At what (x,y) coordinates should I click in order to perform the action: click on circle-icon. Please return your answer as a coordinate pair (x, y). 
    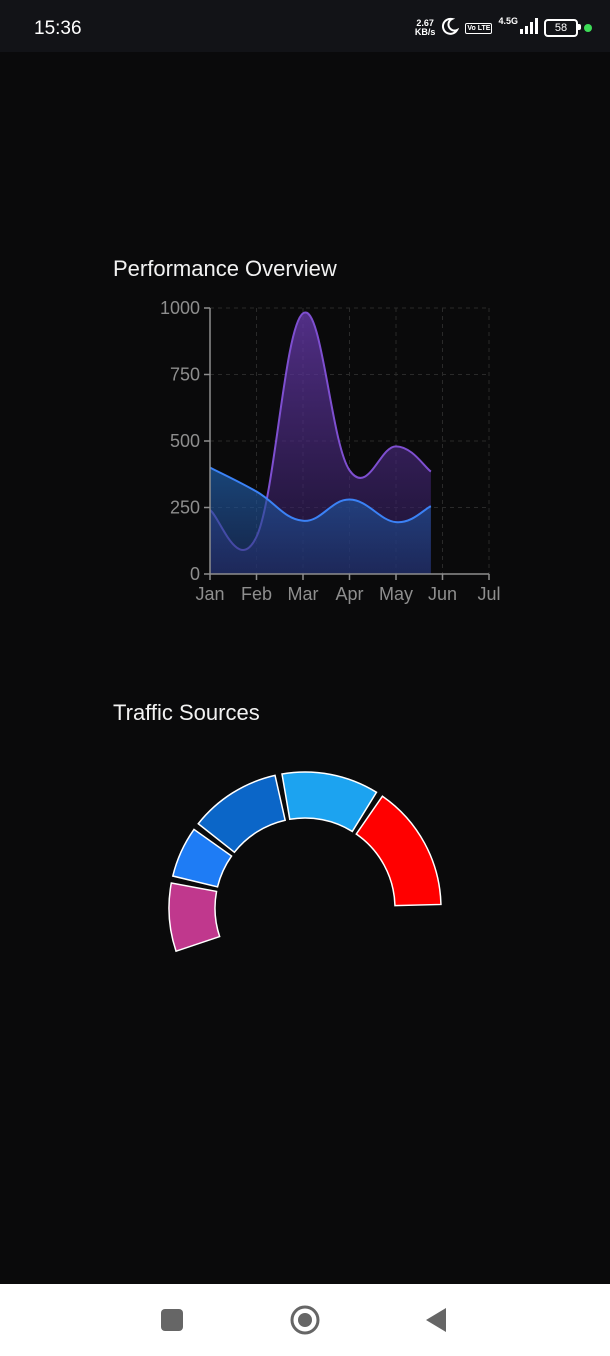
    Looking at the image, I should click on (305, 1320).